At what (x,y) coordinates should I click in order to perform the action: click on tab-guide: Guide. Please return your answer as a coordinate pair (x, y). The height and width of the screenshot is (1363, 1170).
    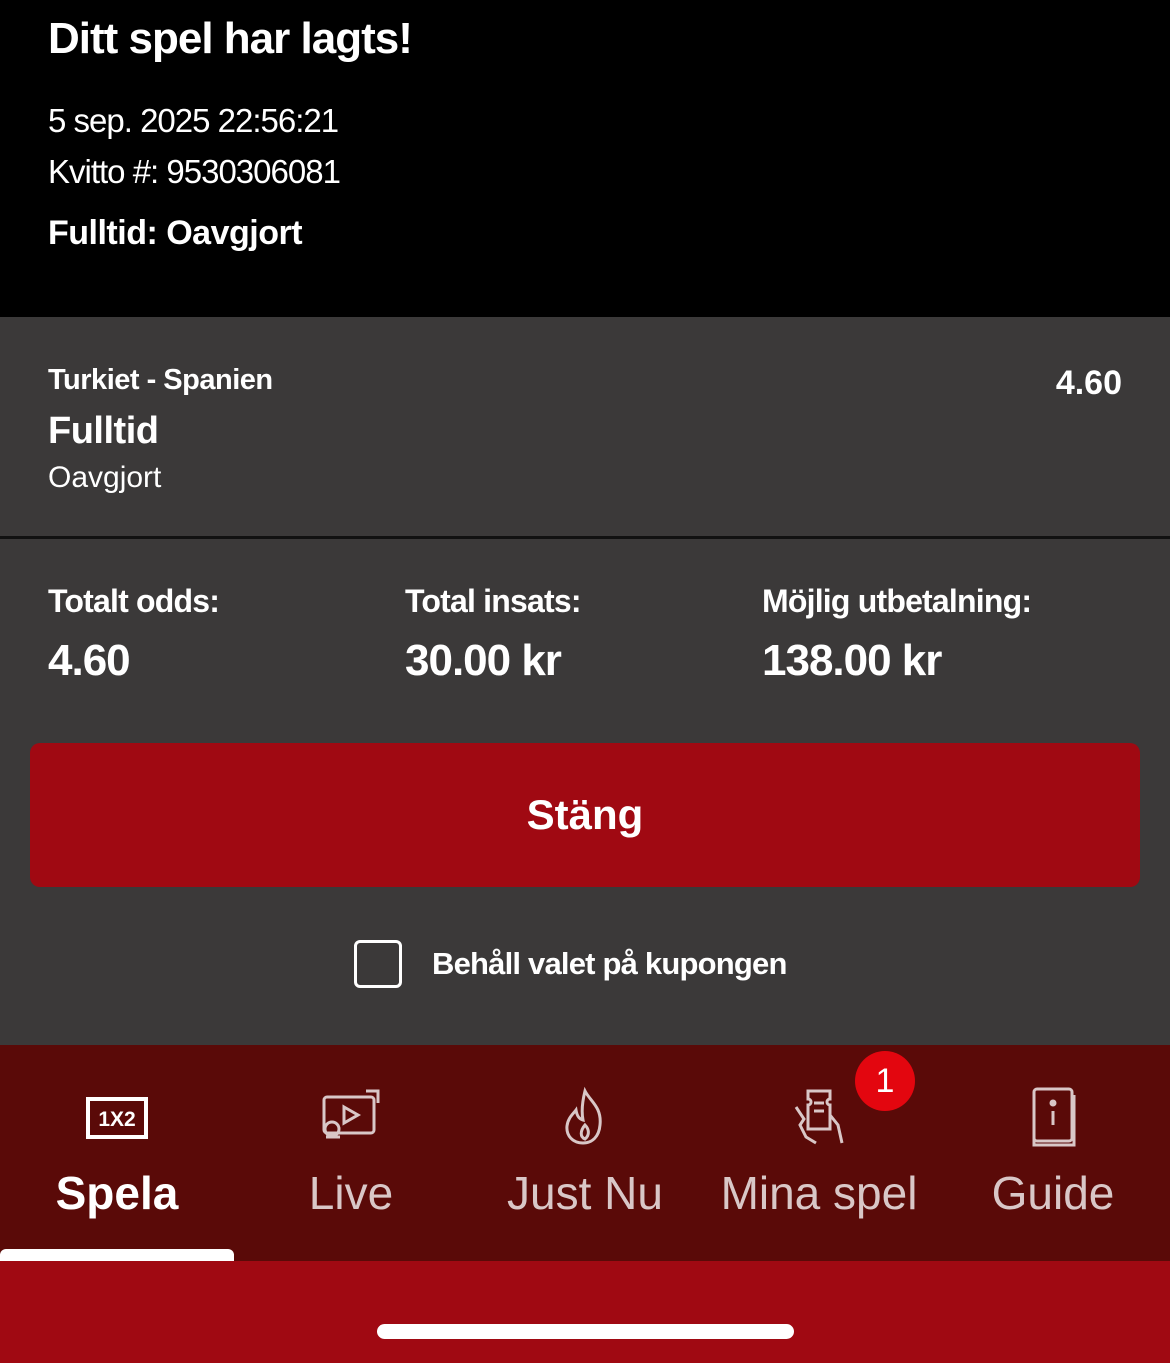
    Looking at the image, I should click on (1053, 1153).